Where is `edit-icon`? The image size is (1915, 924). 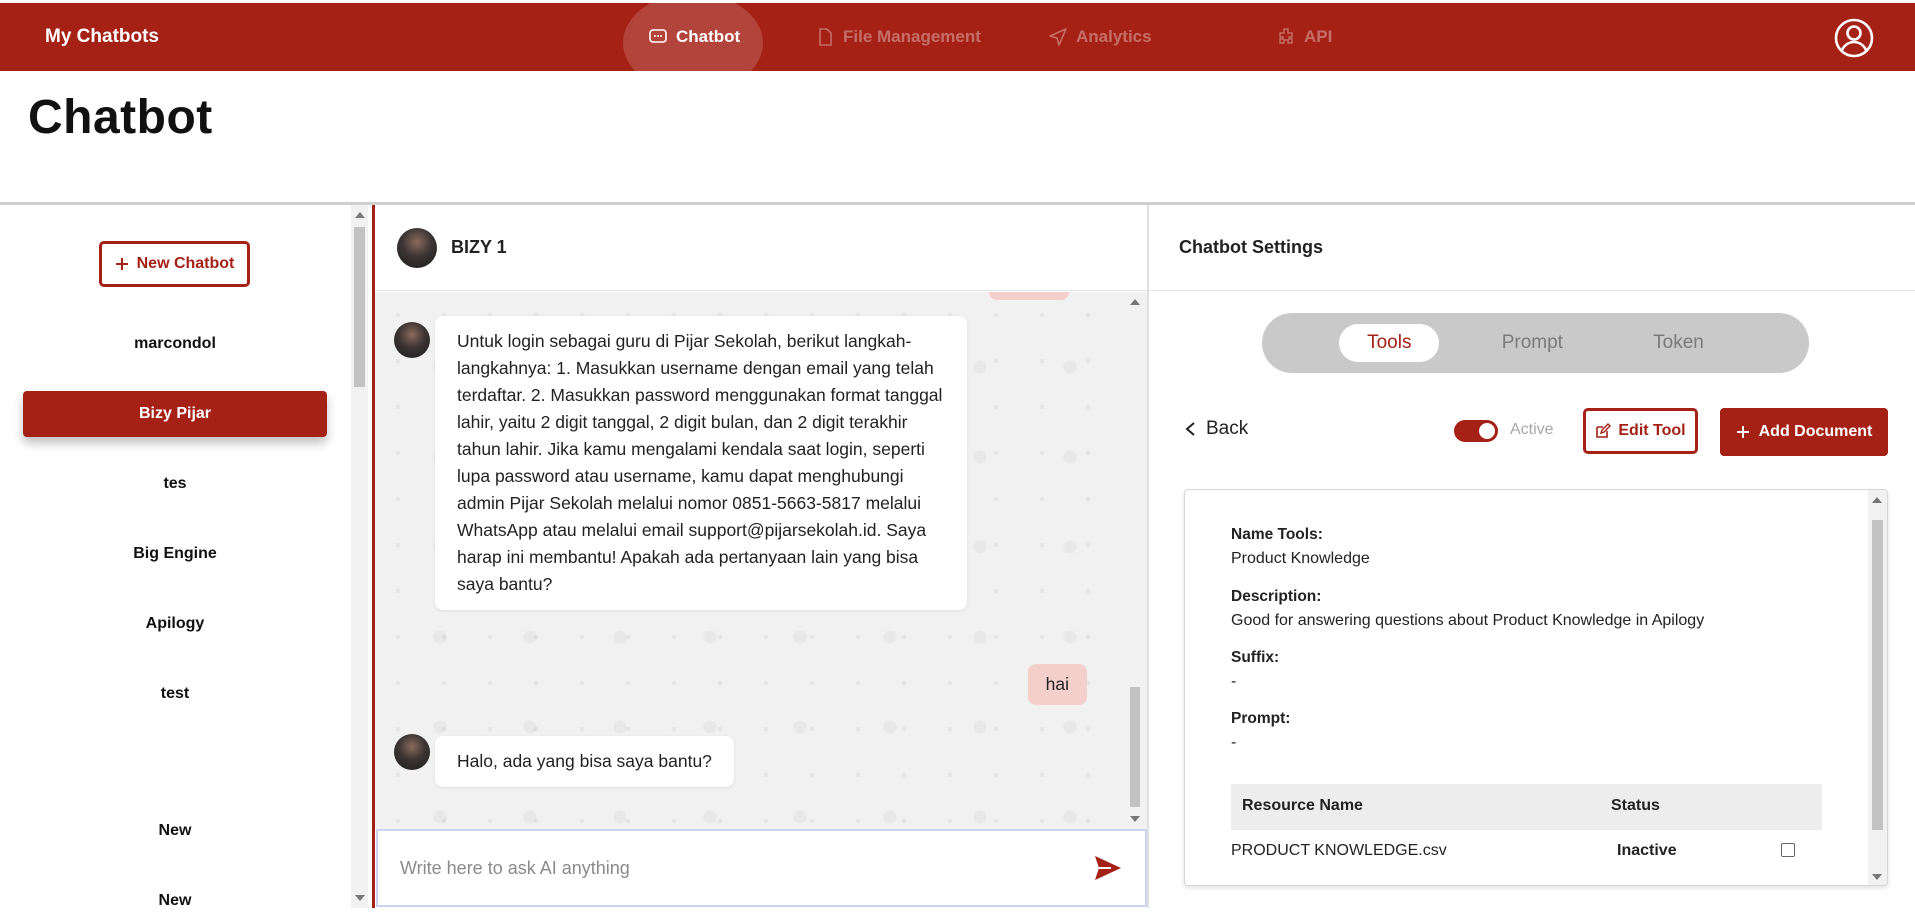 edit-icon is located at coordinates (1604, 430).